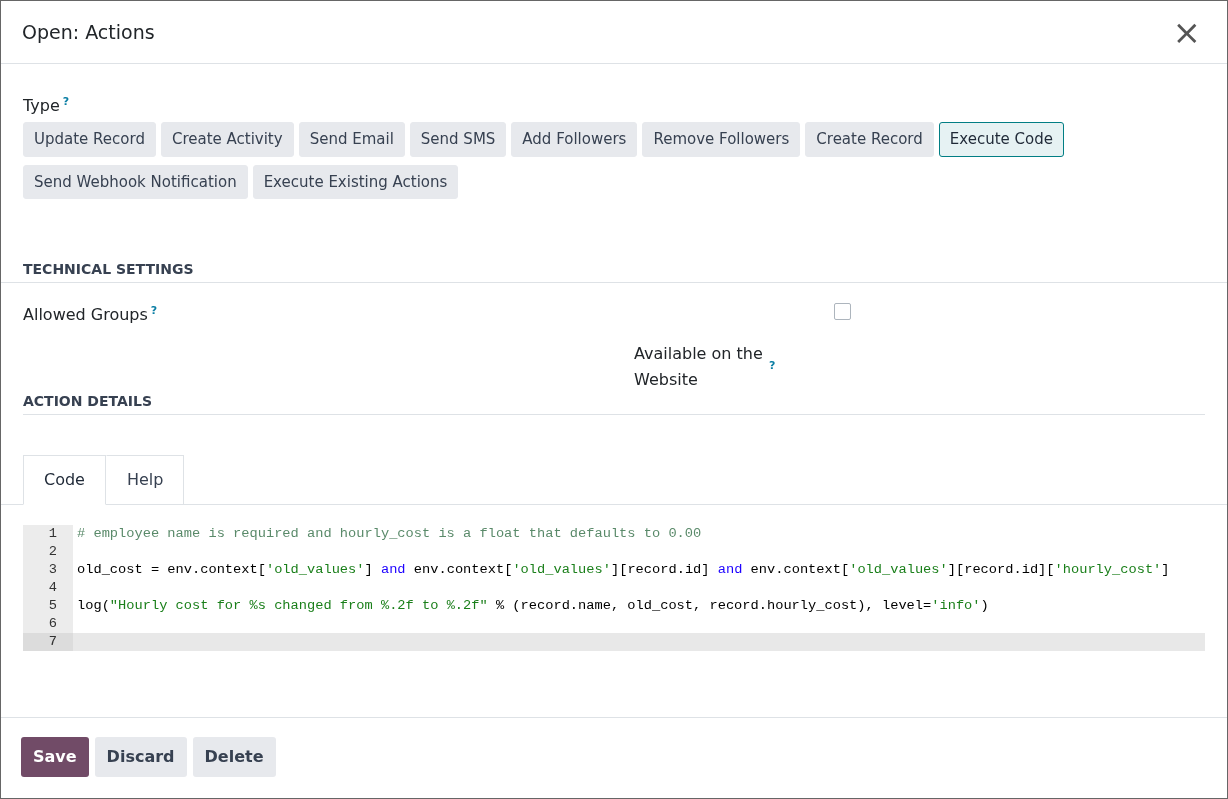  What do you see at coordinates (623, 569) in the screenshot?
I see `code-line: old_cost = env.context['old_values'] and env.context['old_values'][record.id] and env.context['old_values'][record.id]['hourly_cost']` at bounding box center [623, 569].